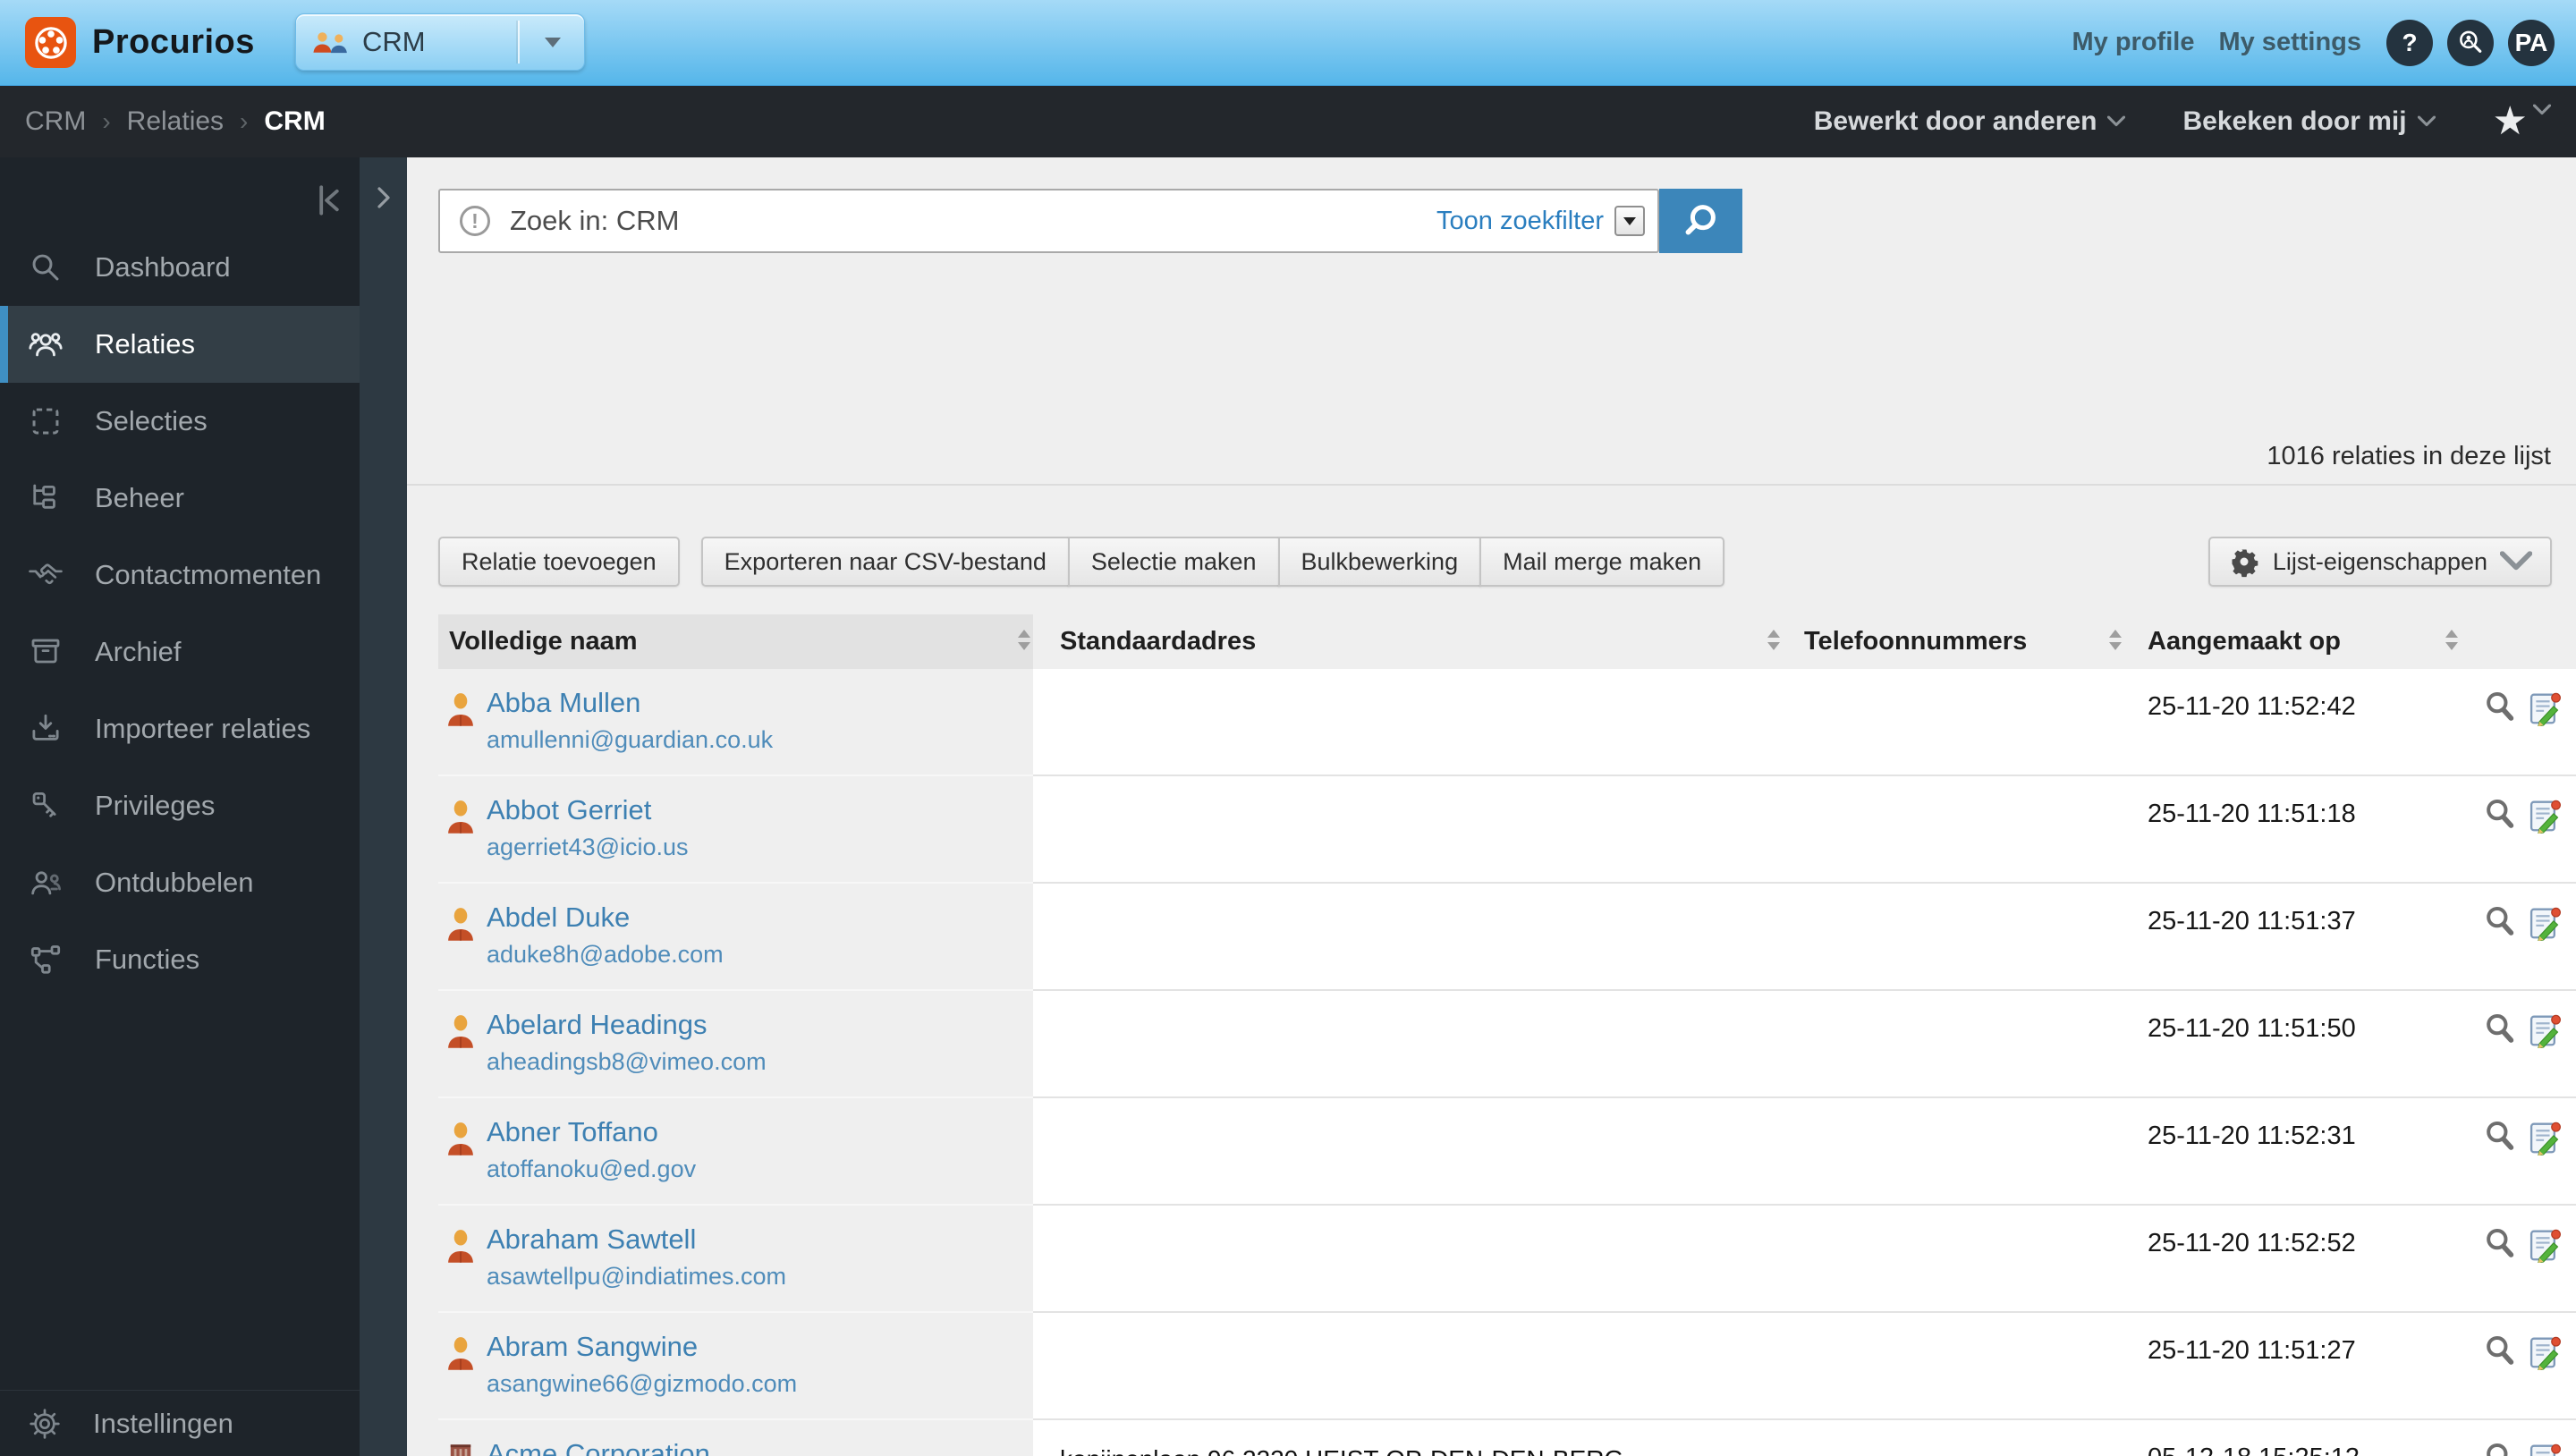  I want to click on app-selector-dropdown: CRM, so click(440, 42).